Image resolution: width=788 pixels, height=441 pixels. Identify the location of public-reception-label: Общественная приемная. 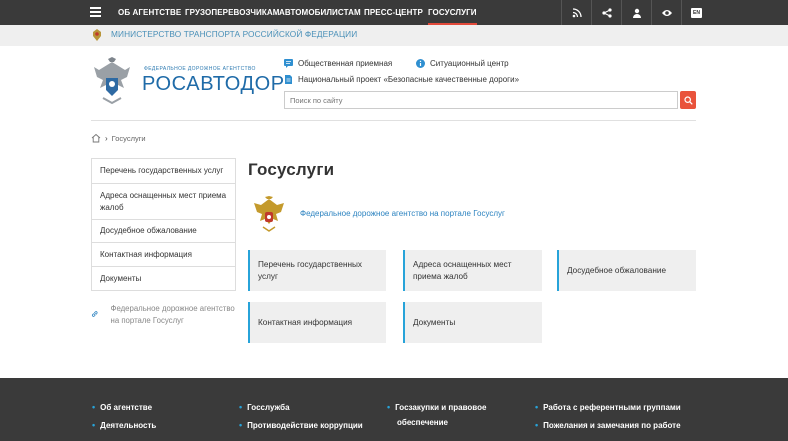
(345, 63).